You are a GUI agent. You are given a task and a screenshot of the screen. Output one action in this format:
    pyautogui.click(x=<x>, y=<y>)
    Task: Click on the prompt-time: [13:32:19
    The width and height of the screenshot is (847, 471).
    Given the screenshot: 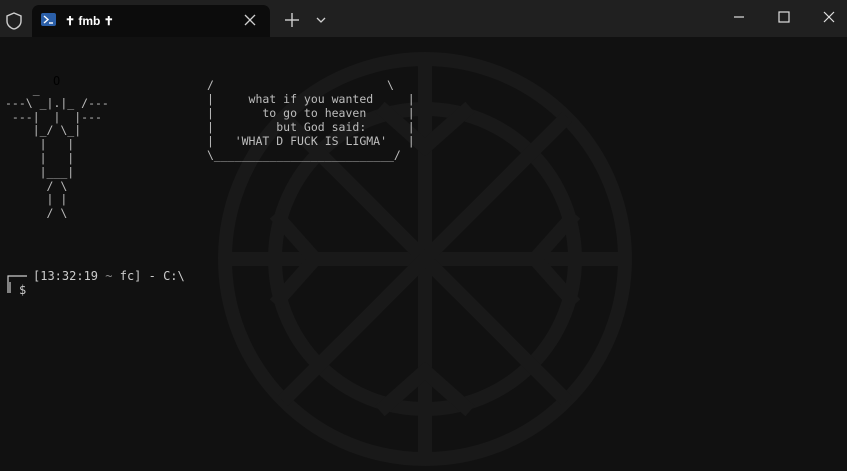 What is the action you would take?
    pyautogui.click(x=66, y=276)
    